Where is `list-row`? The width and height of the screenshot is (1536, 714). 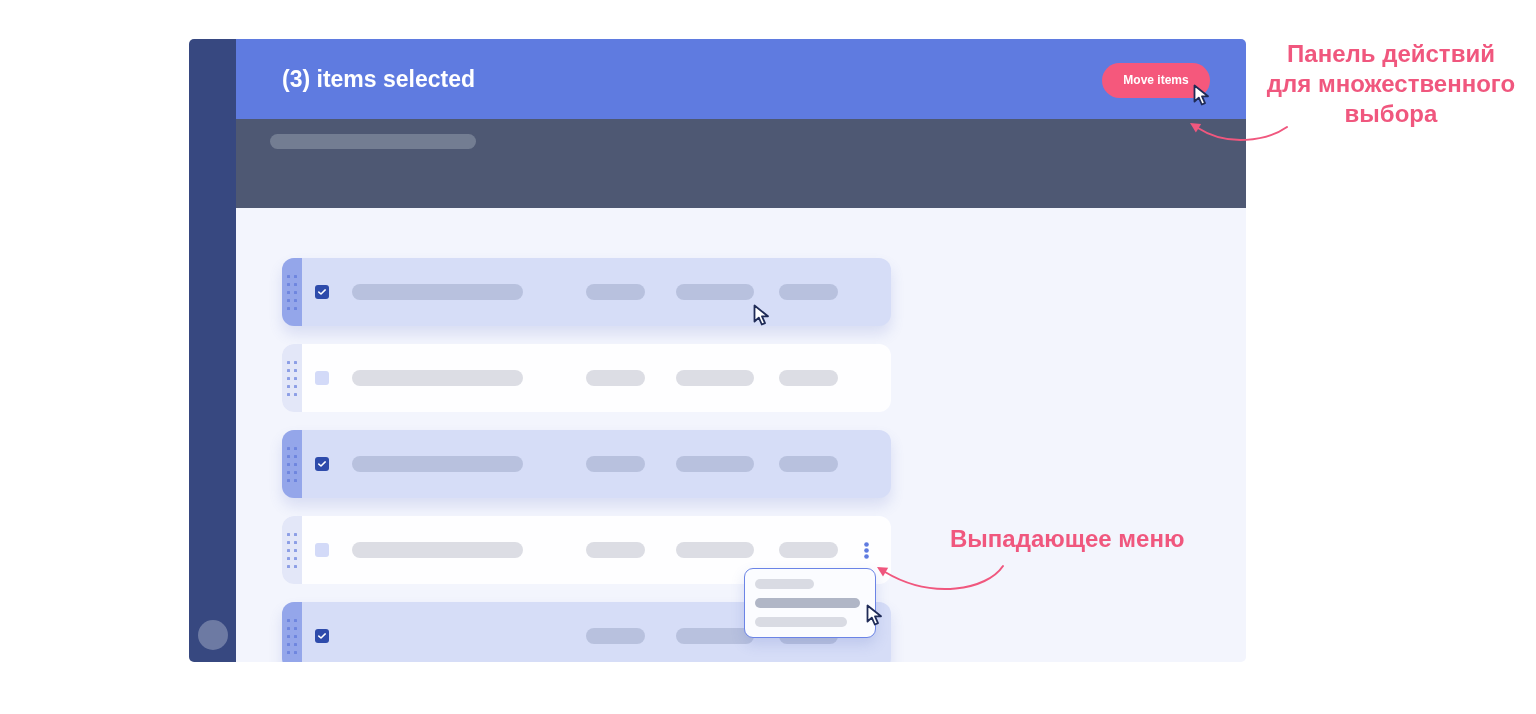 list-row is located at coordinates (586, 378).